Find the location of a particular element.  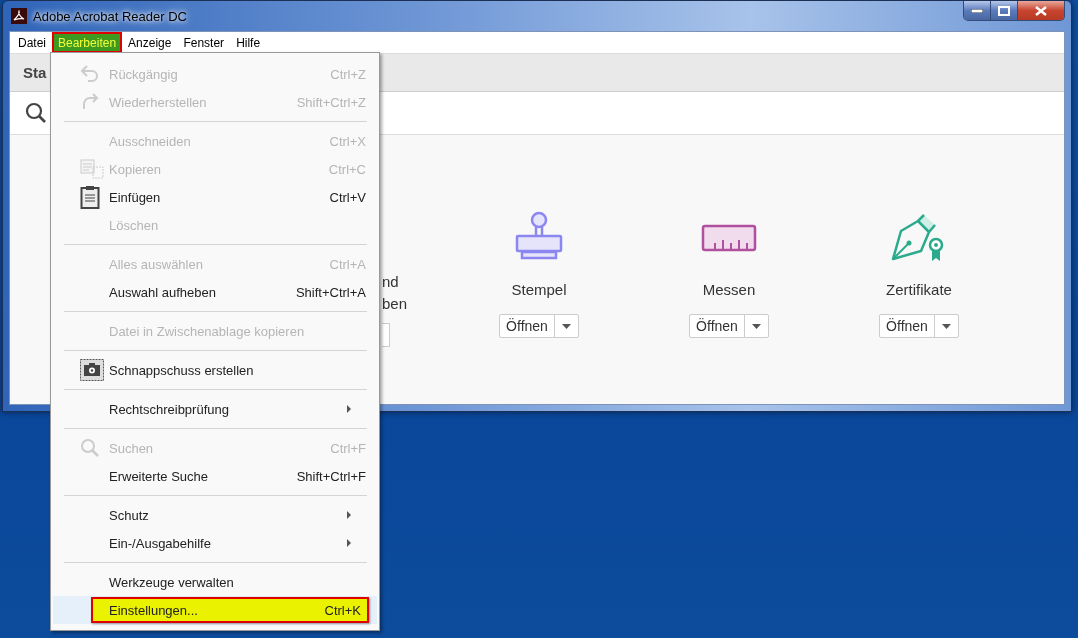

minimize-icon is located at coordinates (977, 10).